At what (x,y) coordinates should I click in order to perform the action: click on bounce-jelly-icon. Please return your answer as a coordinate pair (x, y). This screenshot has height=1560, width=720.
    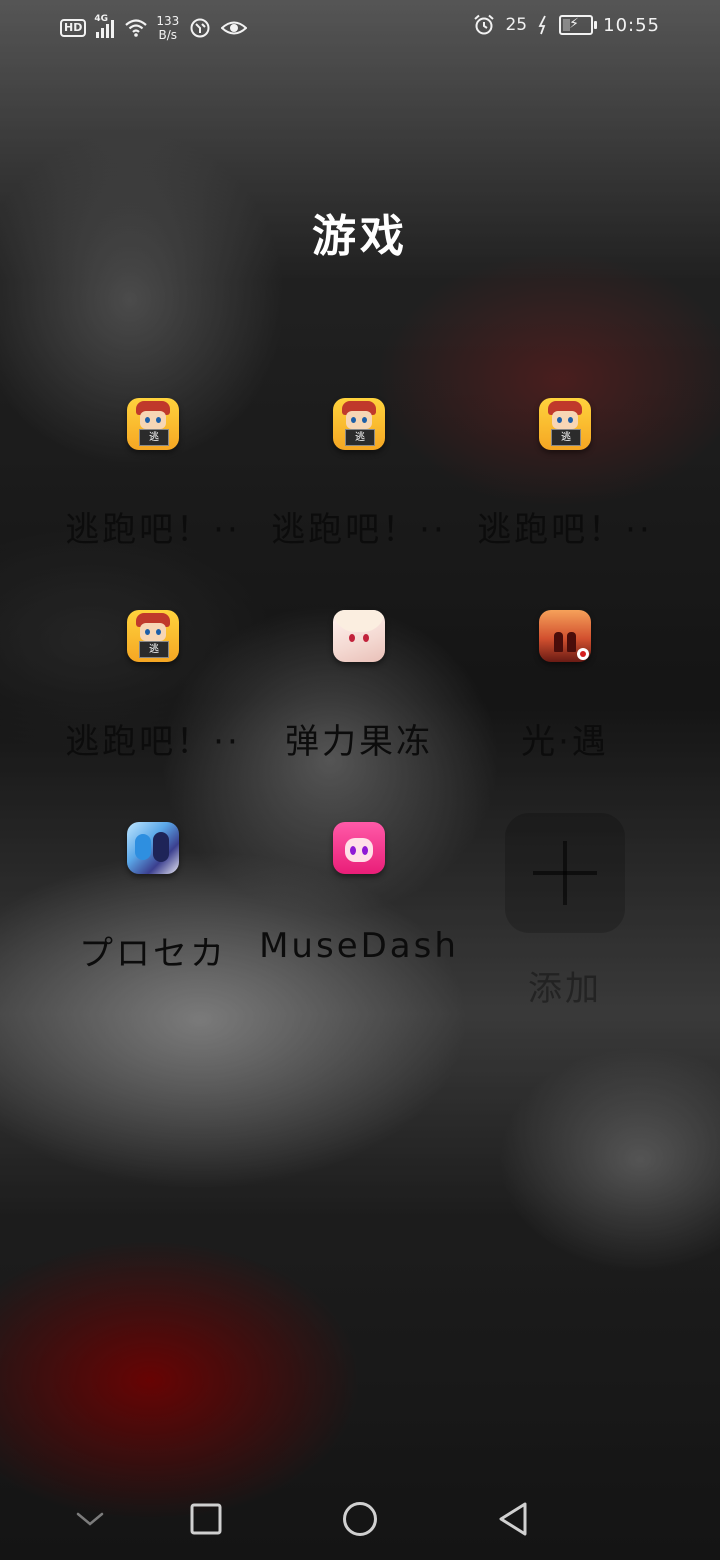
    Looking at the image, I should click on (359, 636).